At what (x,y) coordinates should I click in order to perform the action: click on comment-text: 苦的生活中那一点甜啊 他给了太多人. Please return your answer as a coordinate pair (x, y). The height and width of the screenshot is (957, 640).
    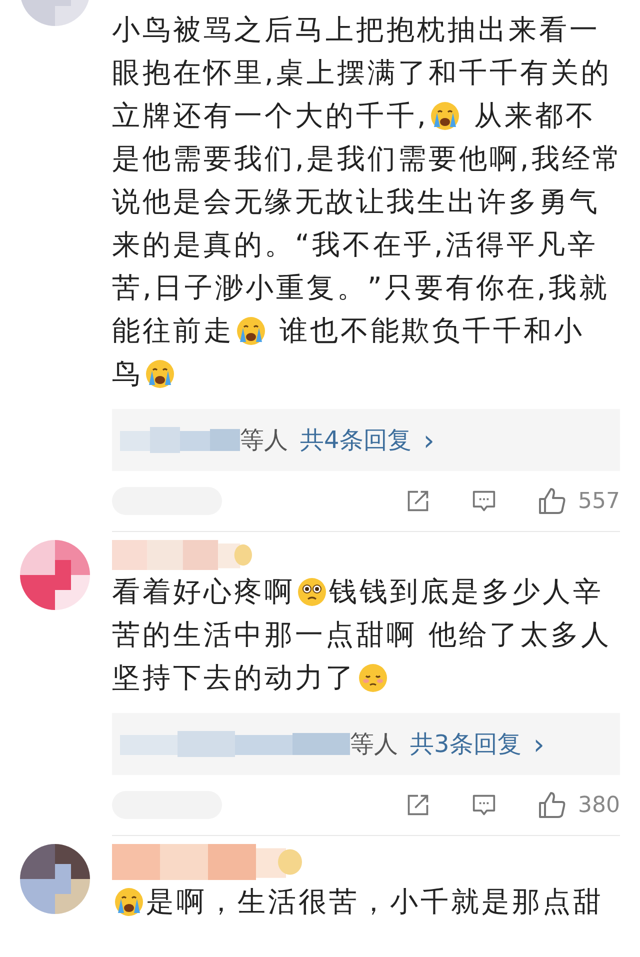
    Looking at the image, I should click on (362, 635).